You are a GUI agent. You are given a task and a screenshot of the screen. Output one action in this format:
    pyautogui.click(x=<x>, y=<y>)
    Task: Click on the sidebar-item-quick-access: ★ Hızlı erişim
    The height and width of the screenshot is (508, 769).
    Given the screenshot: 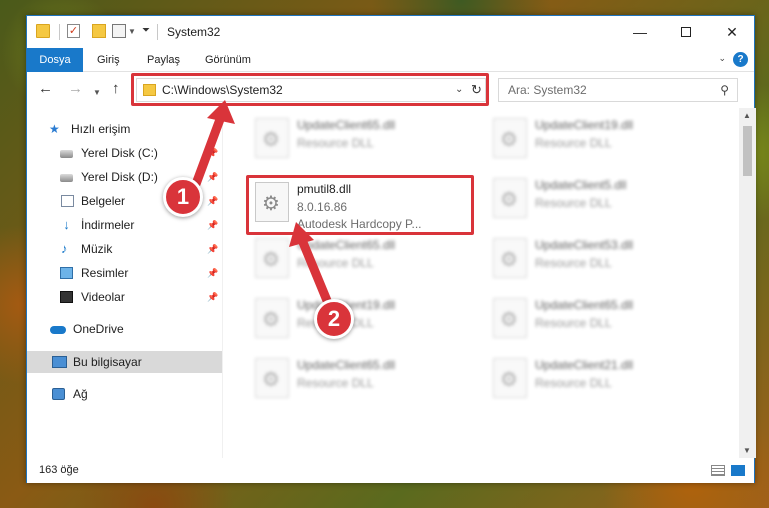 What is the action you would take?
    pyautogui.click(x=124, y=129)
    